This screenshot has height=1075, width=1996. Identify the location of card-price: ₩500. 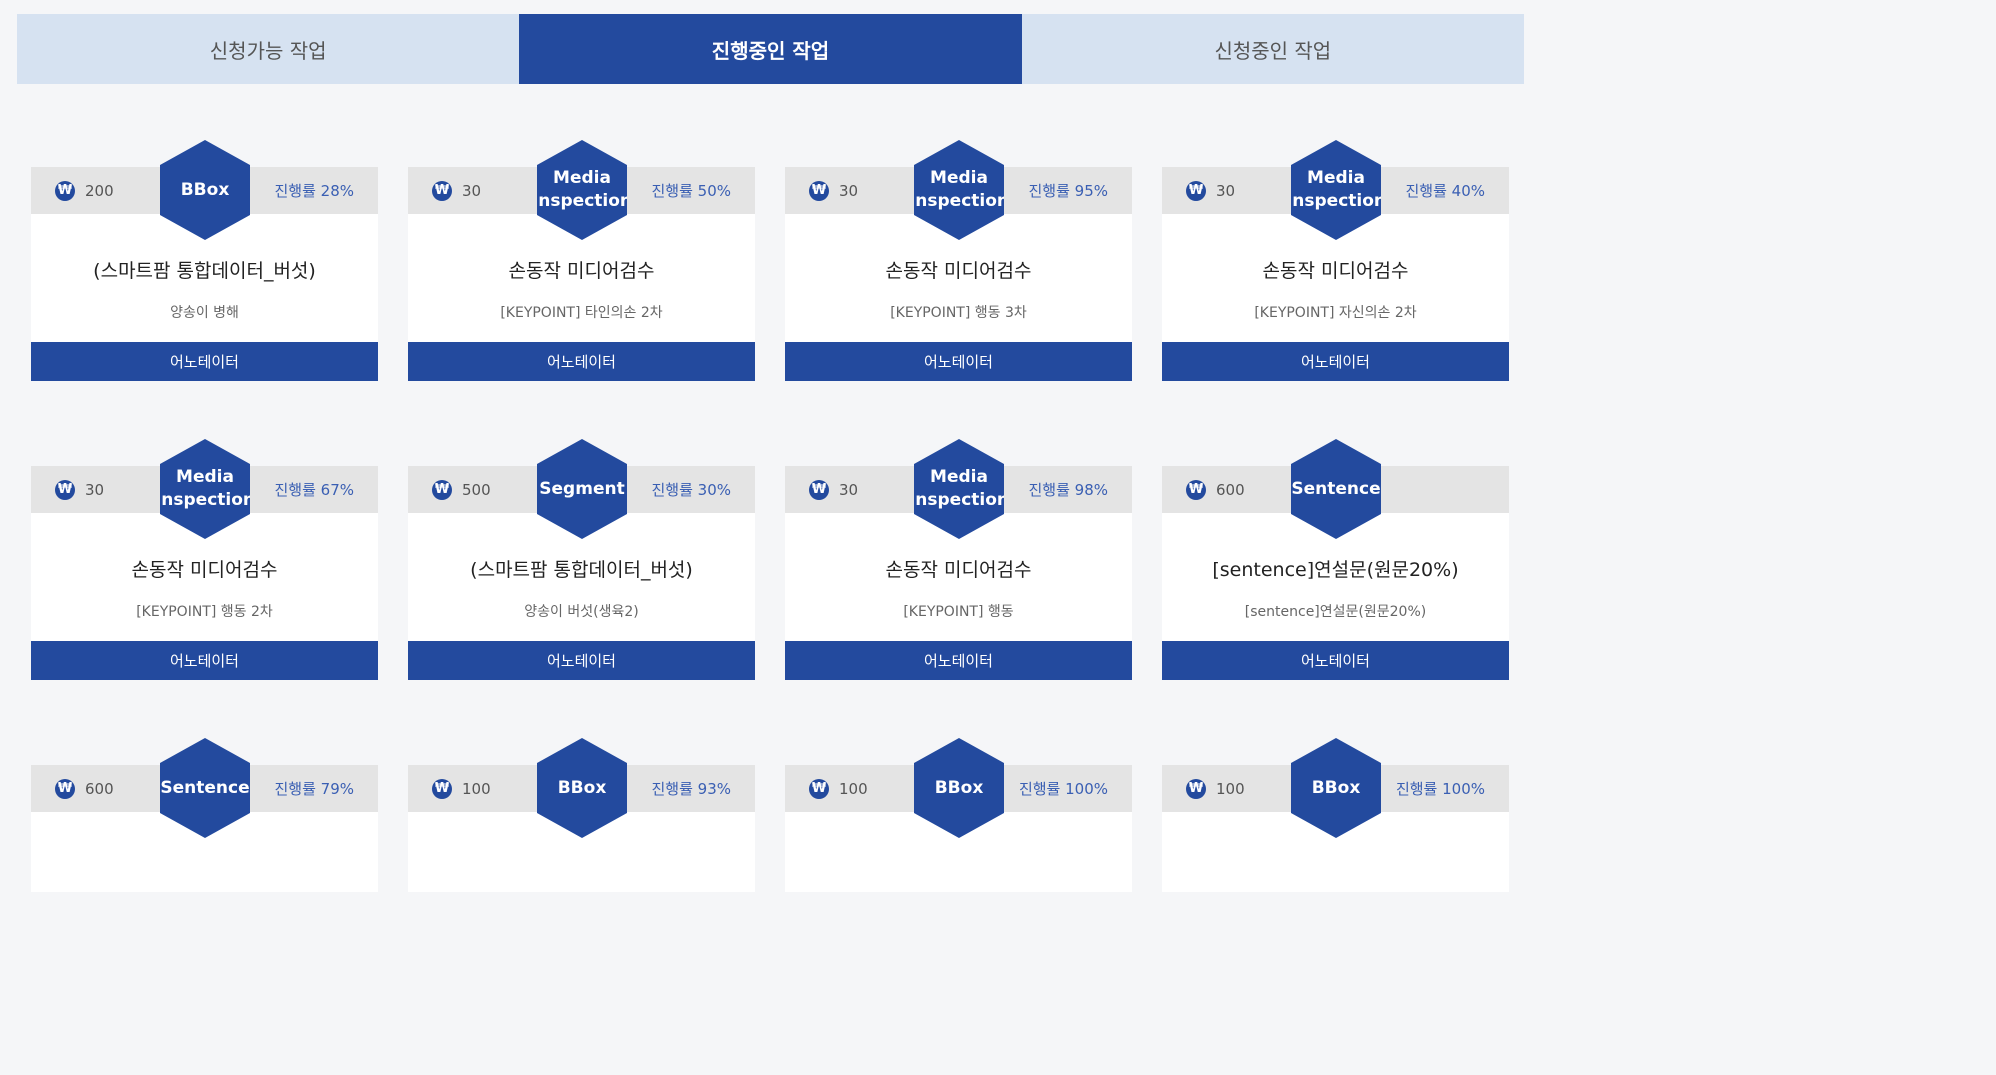
(461, 489).